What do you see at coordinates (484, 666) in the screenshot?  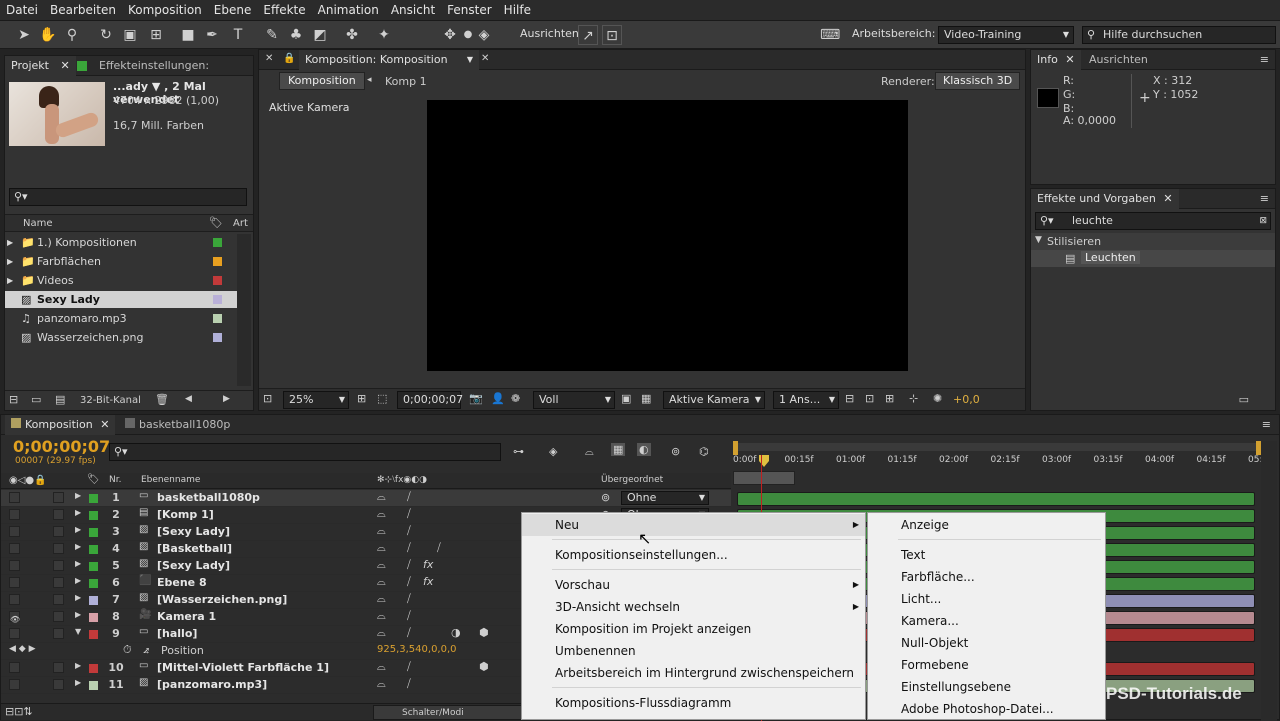 I see `3d-layer-icon: ⬢` at bounding box center [484, 666].